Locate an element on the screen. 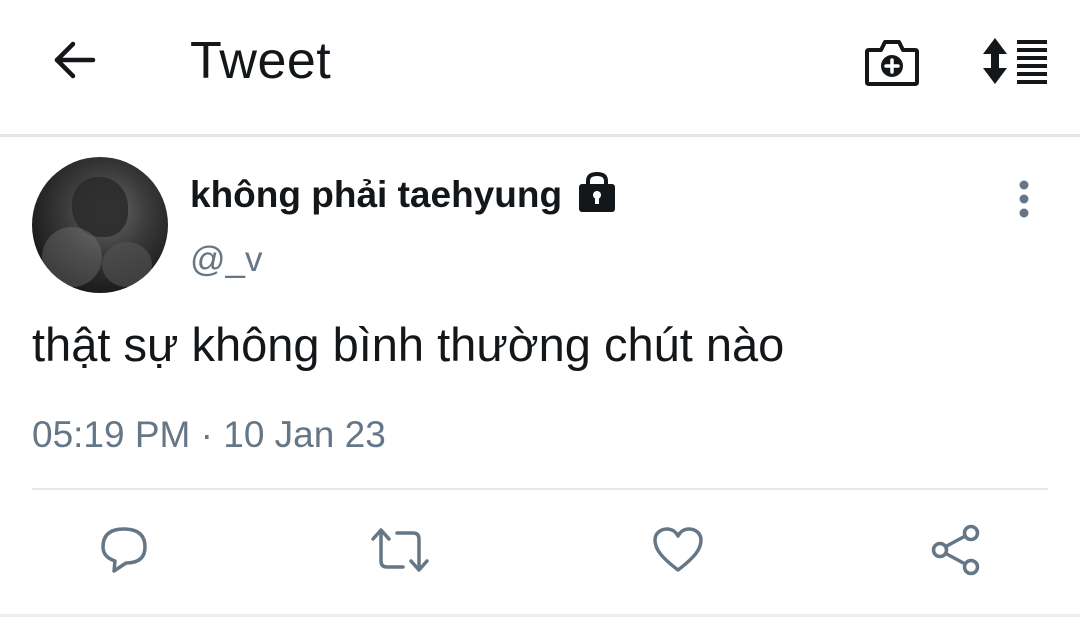 The height and width of the screenshot is (624, 1080). retweet-button is located at coordinates (400, 552).